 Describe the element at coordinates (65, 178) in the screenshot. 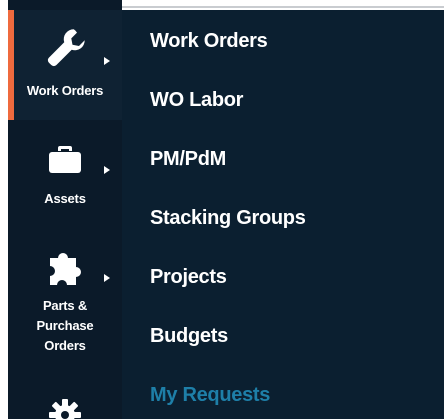

I see `sidebar-item-assets: Assets` at that location.